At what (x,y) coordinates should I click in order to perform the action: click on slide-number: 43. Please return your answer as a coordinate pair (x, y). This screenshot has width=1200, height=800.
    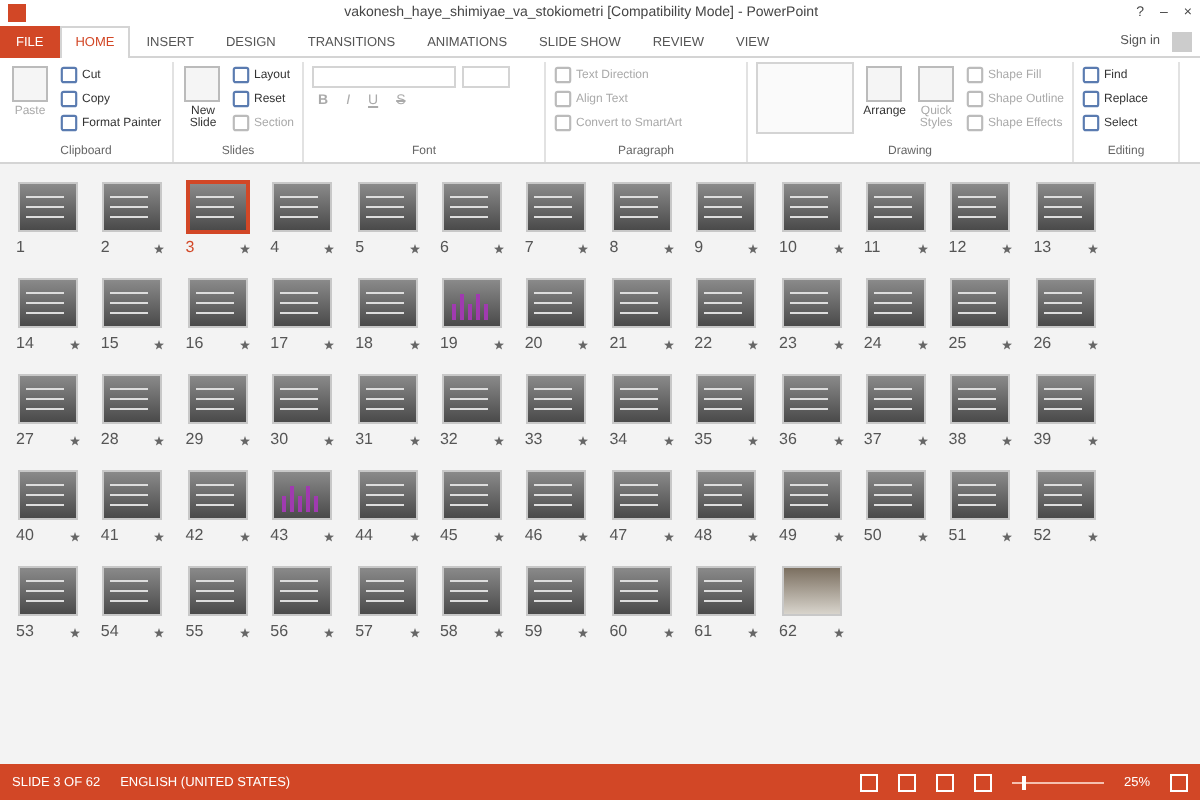
    Looking at the image, I should click on (279, 535).